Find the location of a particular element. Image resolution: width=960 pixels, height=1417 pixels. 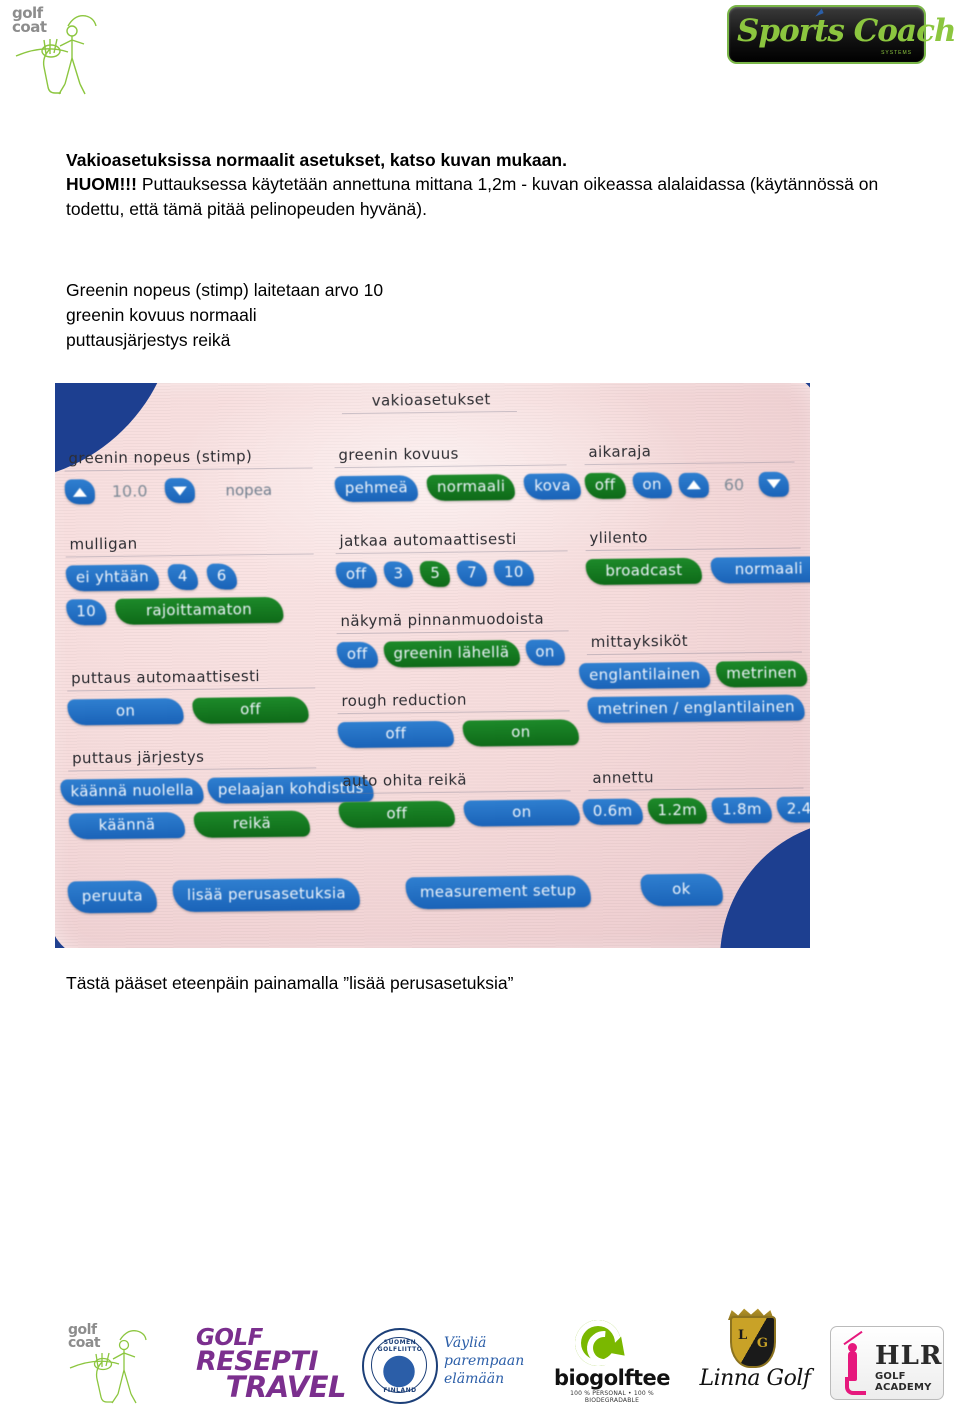

puttaus-jarjestys-option: käännä nuolella is located at coordinates (132, 791).